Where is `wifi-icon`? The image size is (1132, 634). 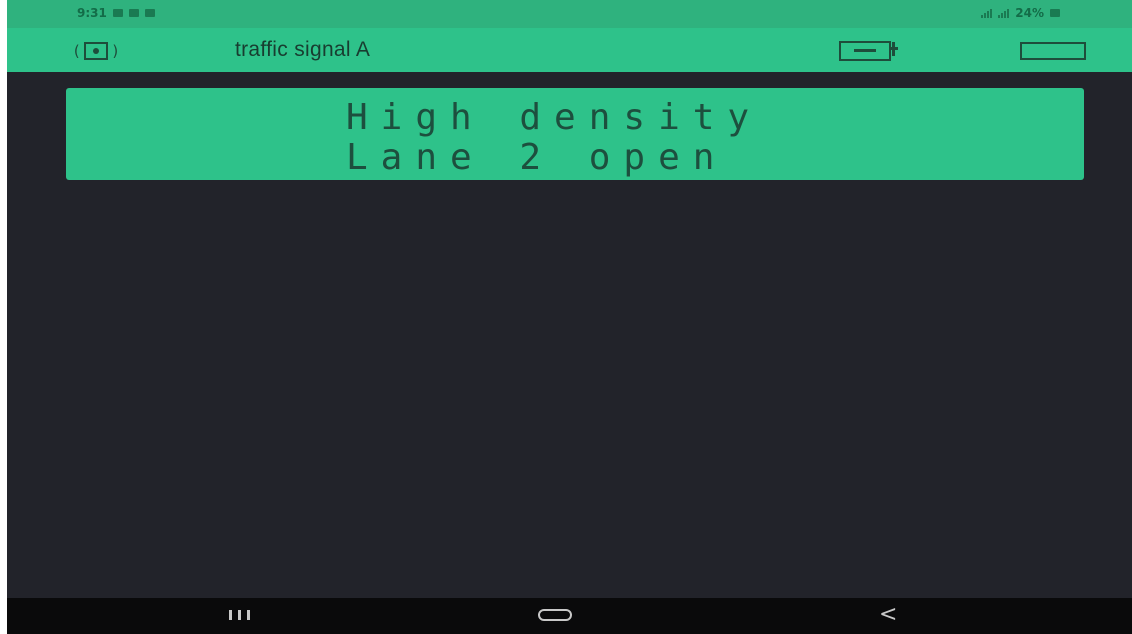 wifi-icon is located at coordinates (987, 13).